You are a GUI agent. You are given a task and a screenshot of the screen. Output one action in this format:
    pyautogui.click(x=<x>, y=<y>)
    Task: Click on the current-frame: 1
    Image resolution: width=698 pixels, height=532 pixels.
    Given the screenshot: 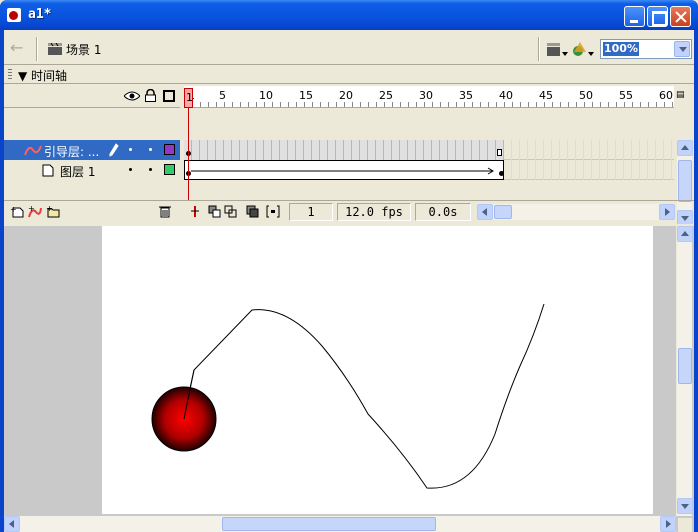 What is the action you would take?
    pyautogui.click(x=311, y=212)
    